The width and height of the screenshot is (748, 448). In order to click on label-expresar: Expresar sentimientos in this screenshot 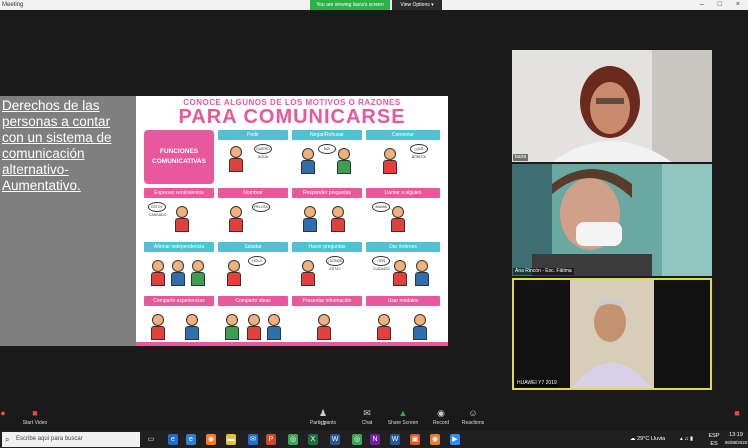, I will do `click(179, 193)`.